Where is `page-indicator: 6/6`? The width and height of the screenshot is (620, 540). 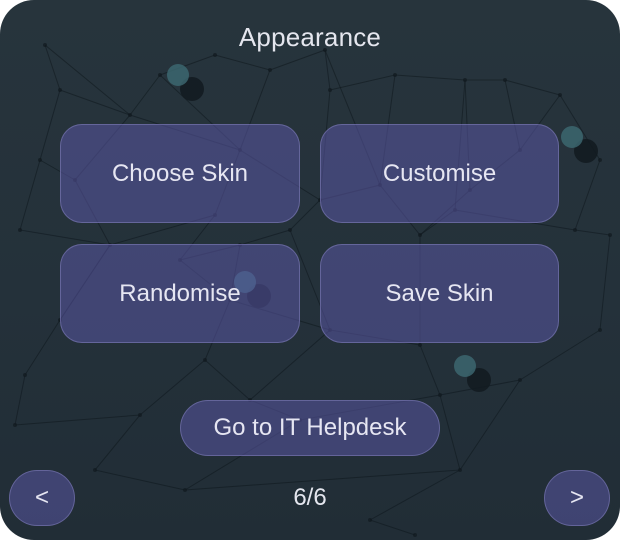
page-indicator: 6/6 is located at coordinates (310, 497).